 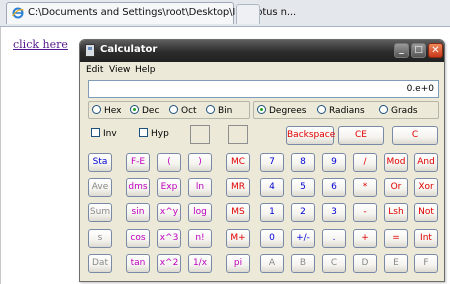 What do you see at coordinates (138, 162) in the screenshot?
I see `key-fminuse-button: F-E` at bounding box center [138, 162].